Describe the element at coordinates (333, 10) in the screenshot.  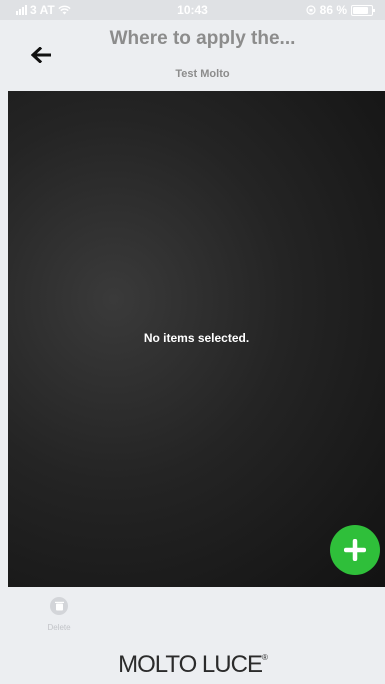
I see `battery-percent: 86 %` at that location.